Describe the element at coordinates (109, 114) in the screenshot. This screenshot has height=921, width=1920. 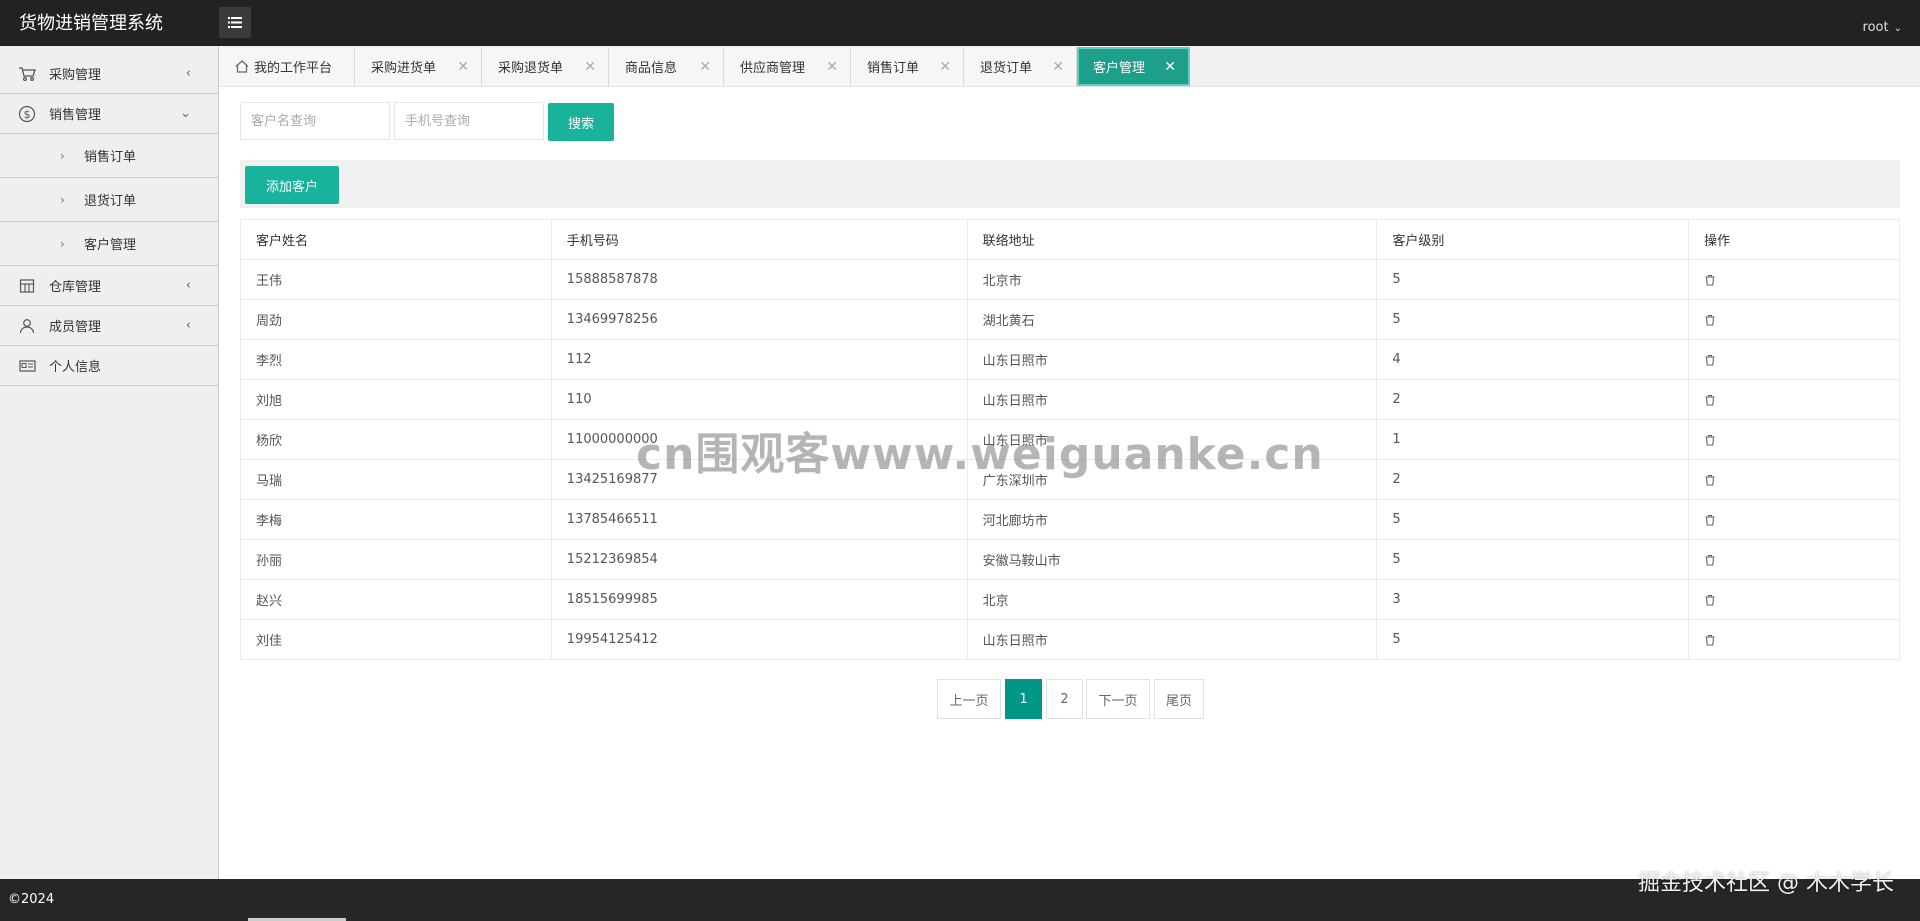
I see `sidebar-item-sales: $ 销售管理 ⌄` at that location.